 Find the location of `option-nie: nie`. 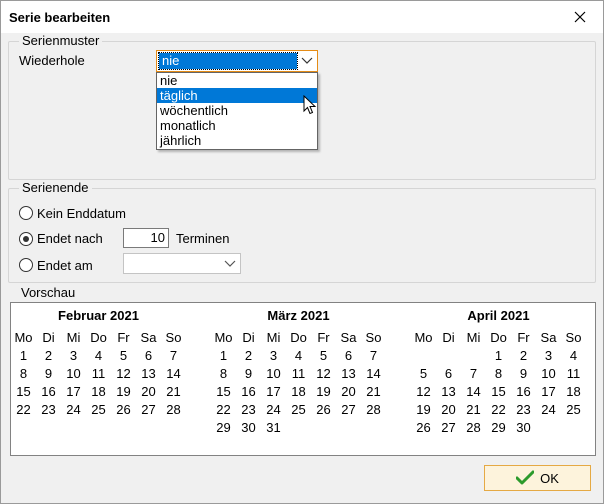

option-nie: nie is located at coordinates (237, 80).